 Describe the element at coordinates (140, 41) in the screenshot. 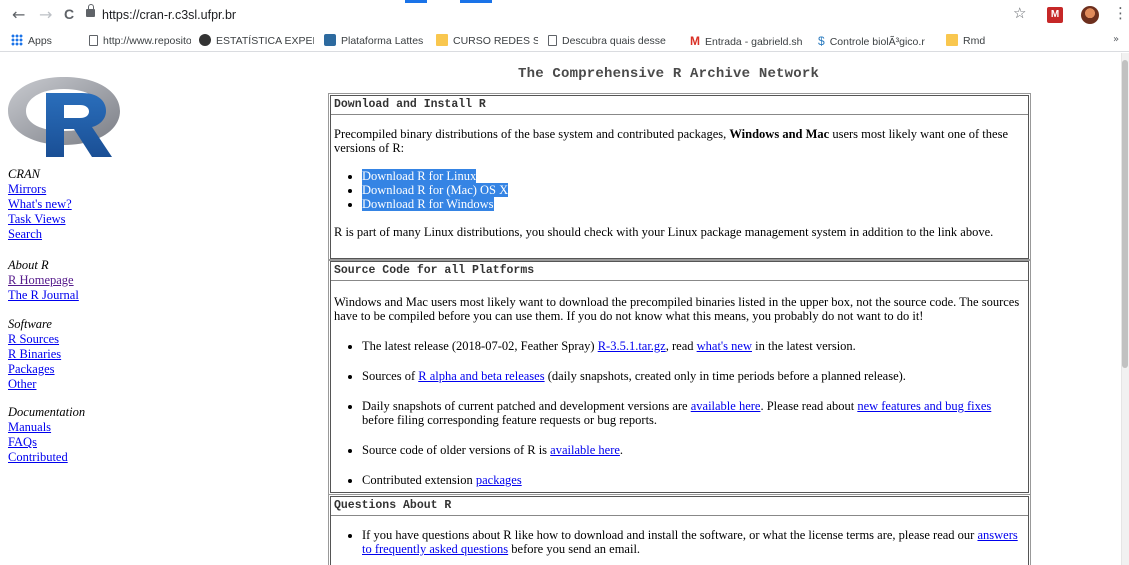

I see `bookmark-item: http://www.repositor` at that location.